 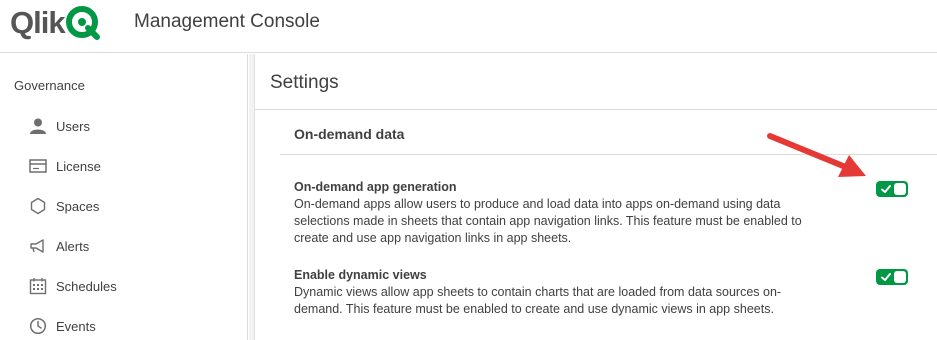 I want to click on qlik-q-icon, so click(x=82, y=23).